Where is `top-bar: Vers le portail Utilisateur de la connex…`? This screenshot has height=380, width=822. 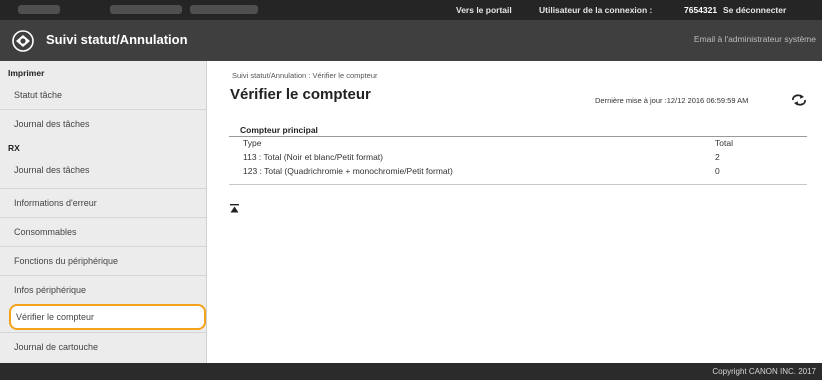
top-bar: Vers le portail Utilisateur de la connex… is located at coordinates (411, 10).